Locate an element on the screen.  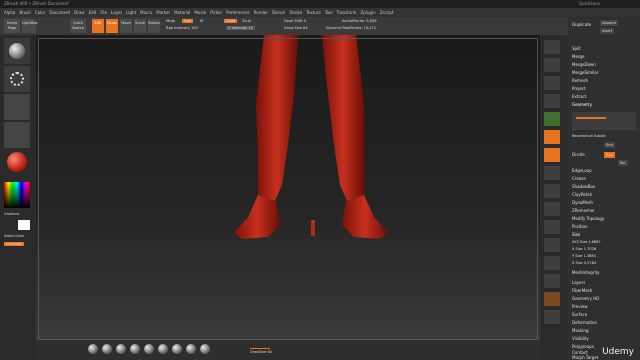
edit-button: Edit is located at coordinates (98, 26).